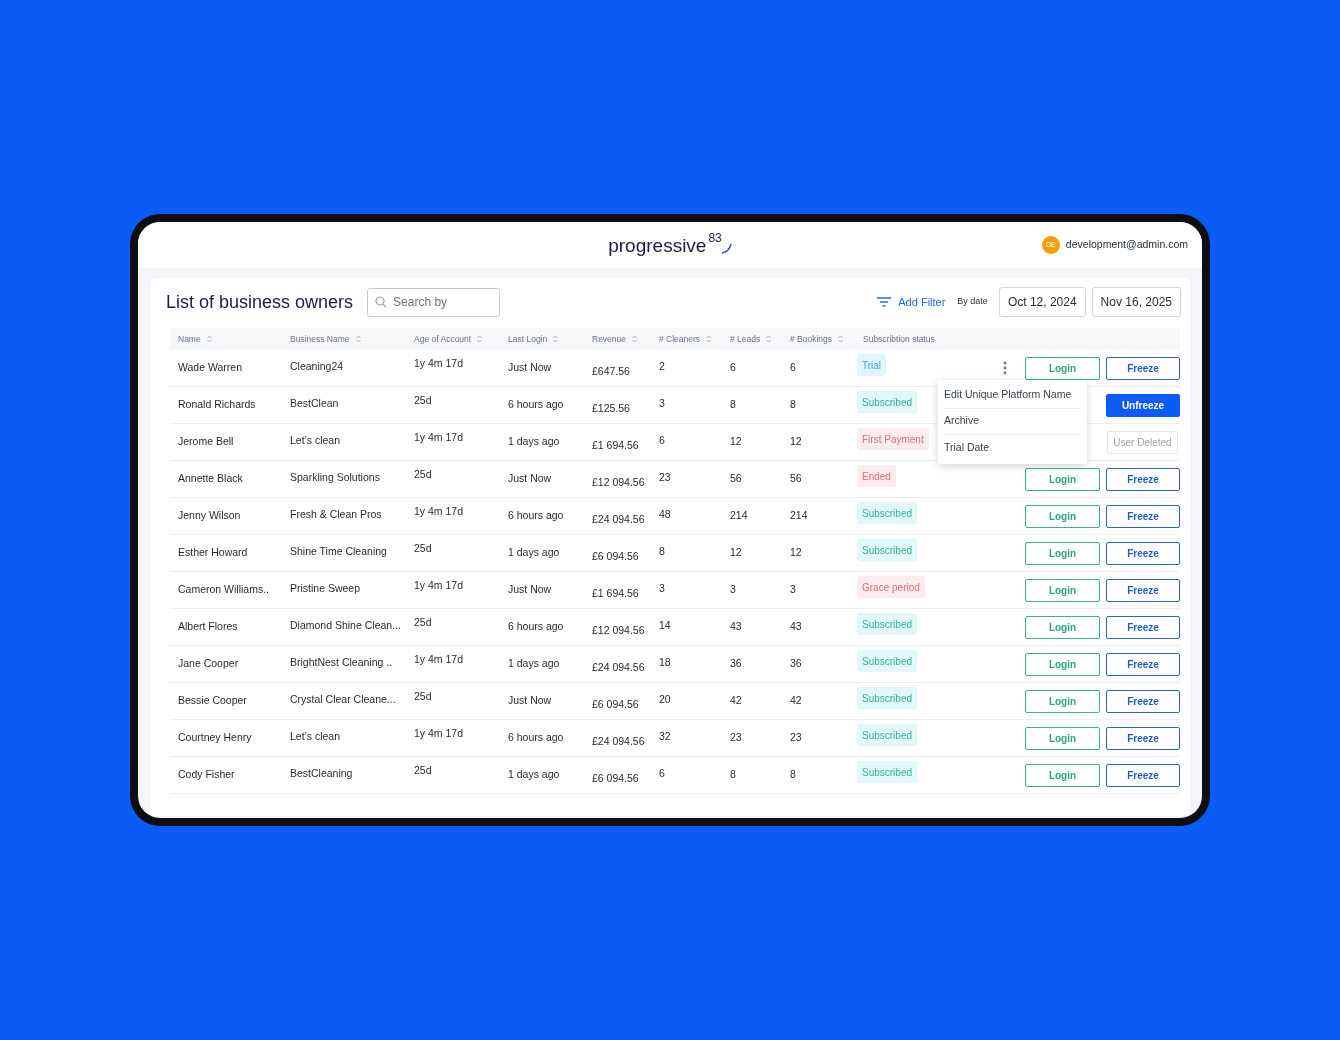 This screenshot has height=1040, width=1340. Describe the element at coordinates (618, 668) in the screenshot. I see `table-cell: £24 094.56` at that location.